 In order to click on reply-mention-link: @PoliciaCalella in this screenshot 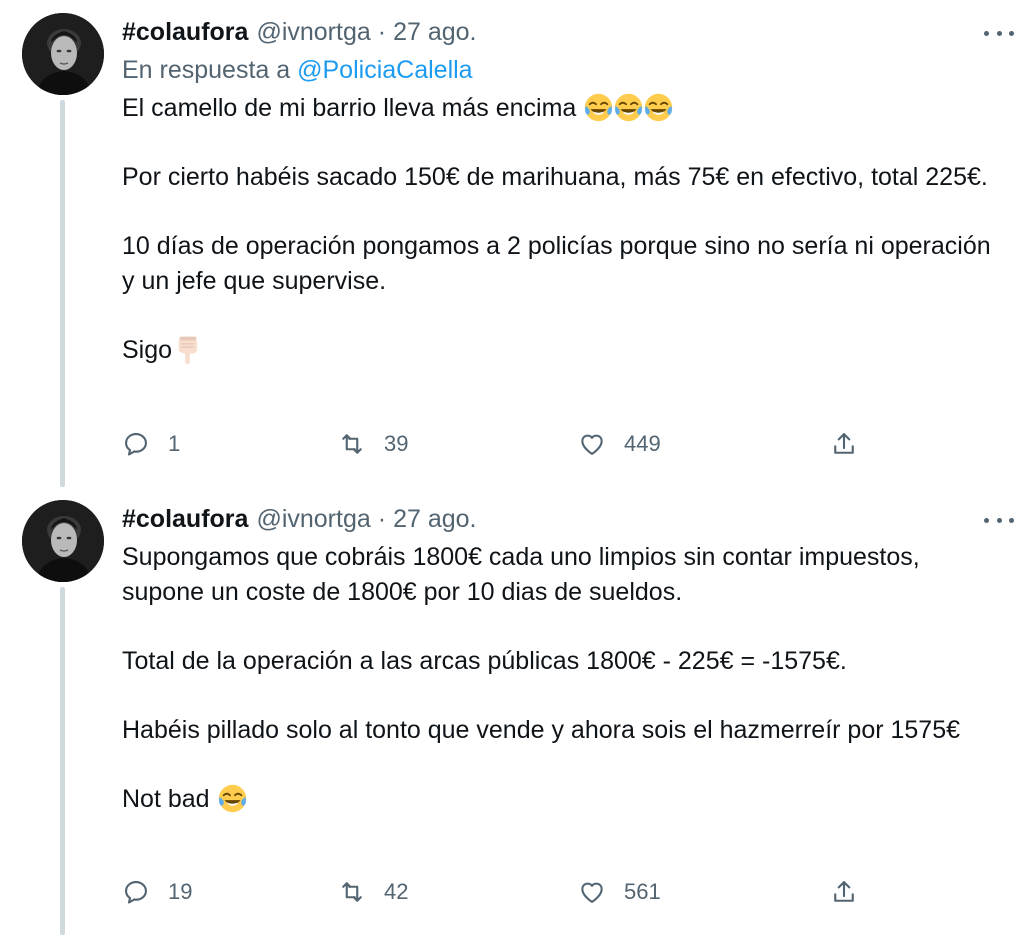, I will do `click(384, 70)`.